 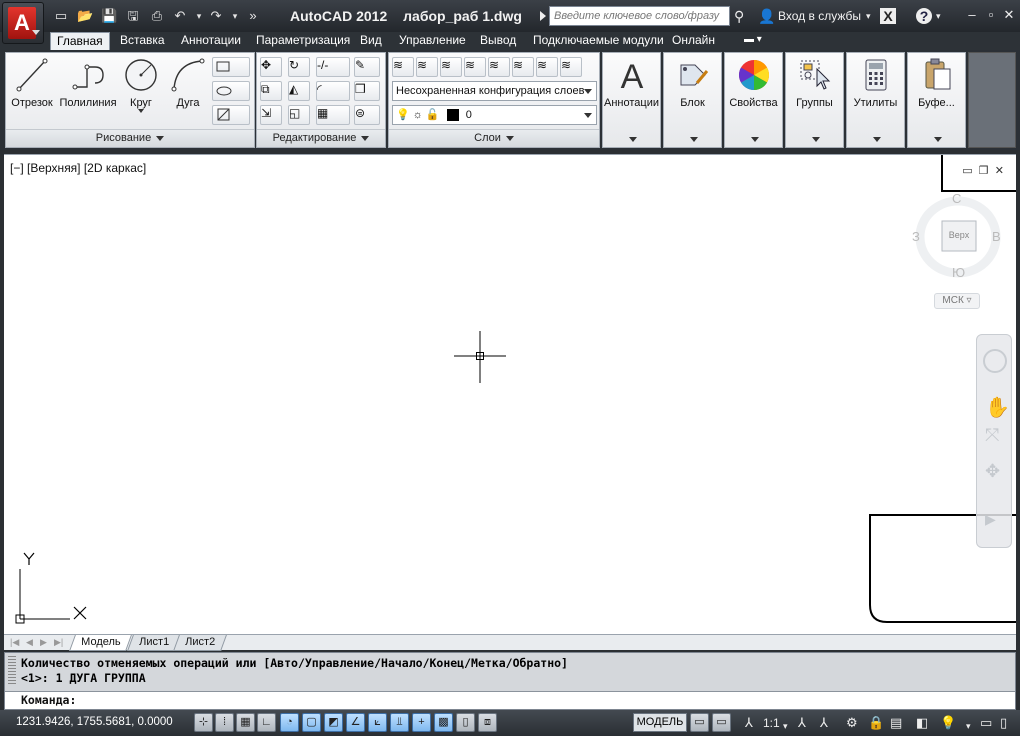 I want to click on tab-insert: Вставка, so click(x=142, y=41).